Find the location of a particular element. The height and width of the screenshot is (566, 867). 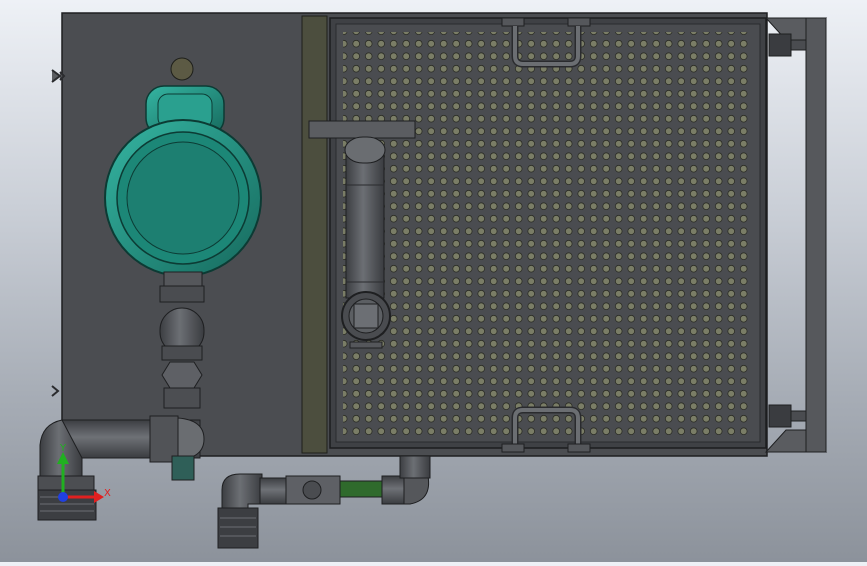

wing-nut-icon is located at coordinates (55, 391).